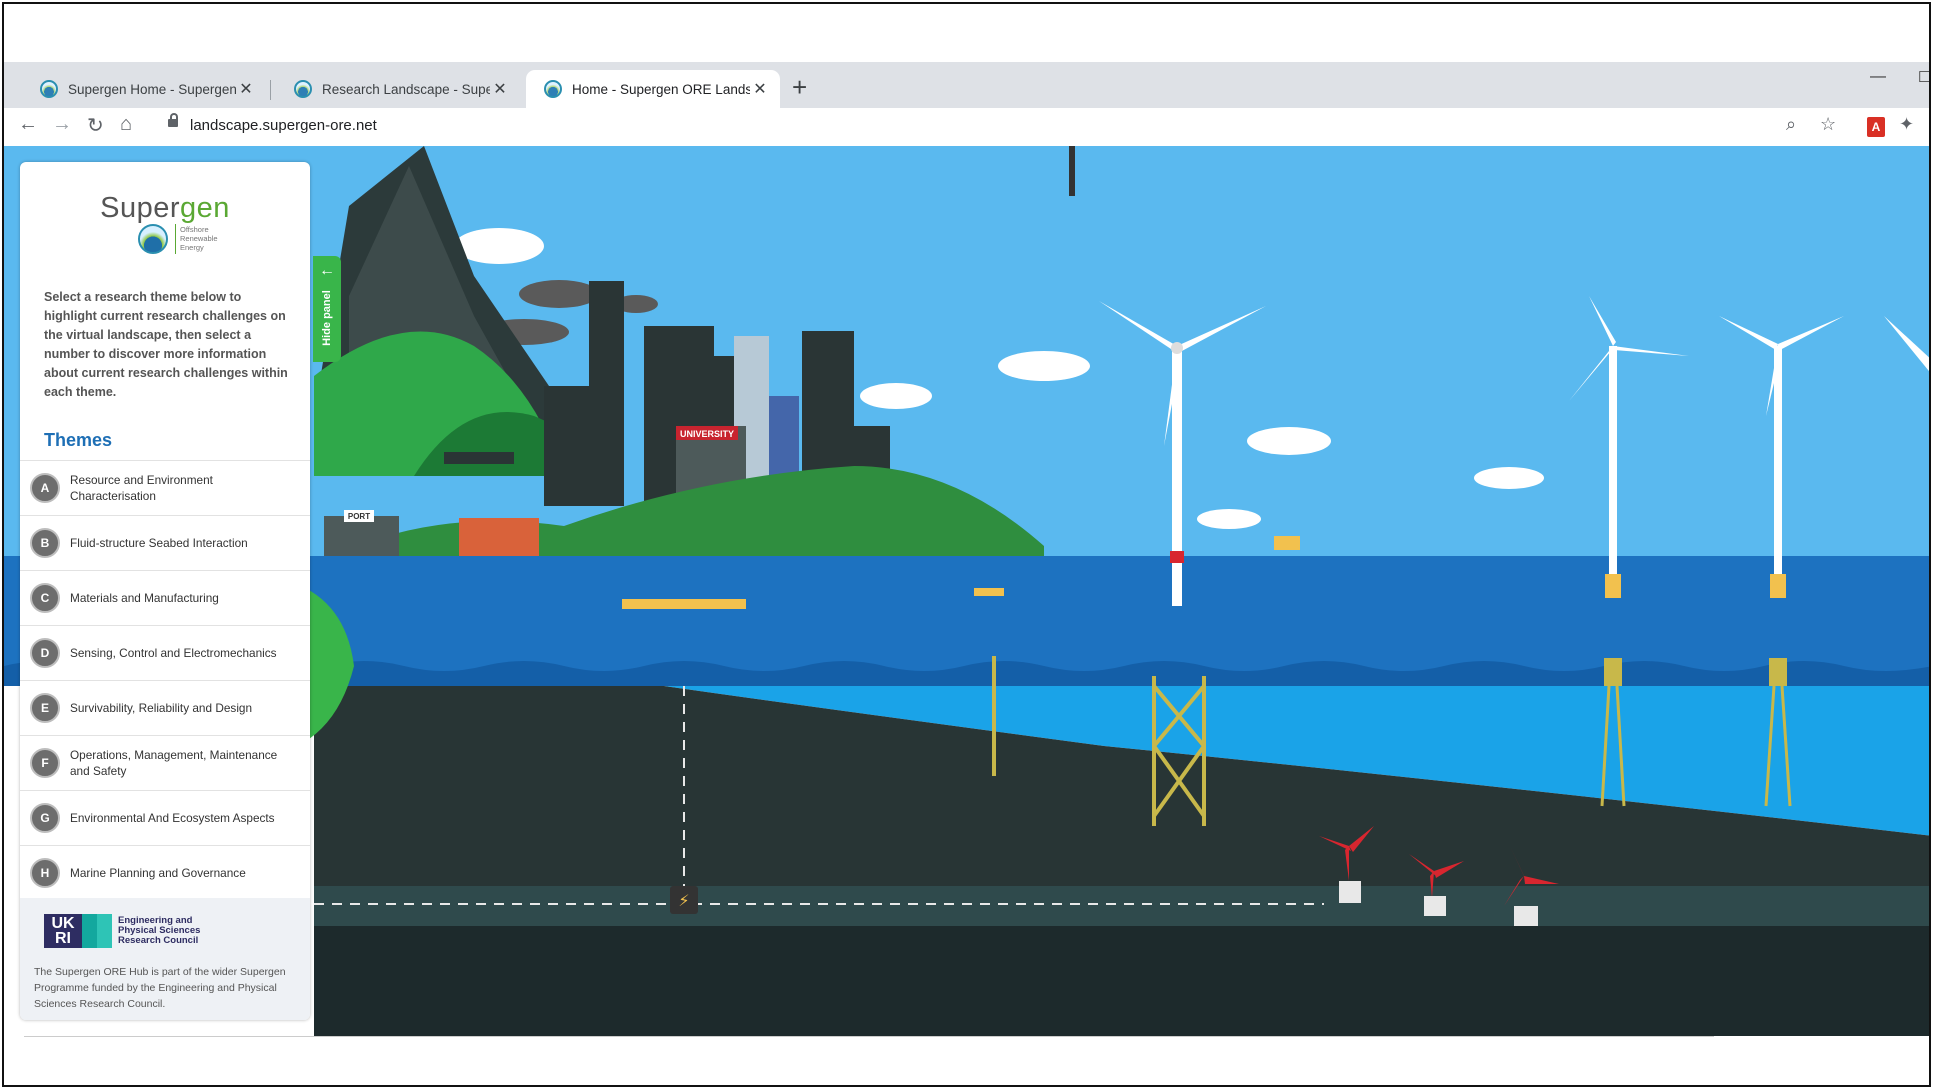 The width and height of the screenshot is (1933, 1089). What do you see at coordinates (95, 125) in the screenshot?
I see `reload-icon: ↻` at bounding box center [95, 125].